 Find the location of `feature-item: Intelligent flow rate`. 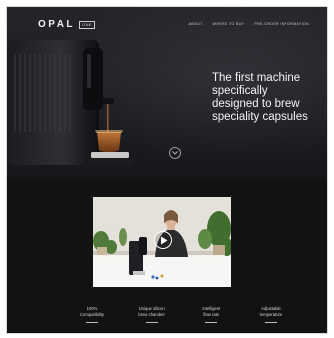

feature-item: Intelligent flow rate is located at coordinates (211, 314).